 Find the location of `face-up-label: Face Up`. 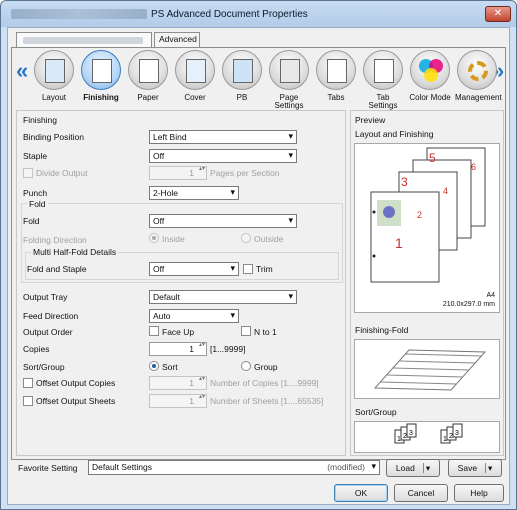

face-up-label: Face Up is located at coordinates (178, 332).